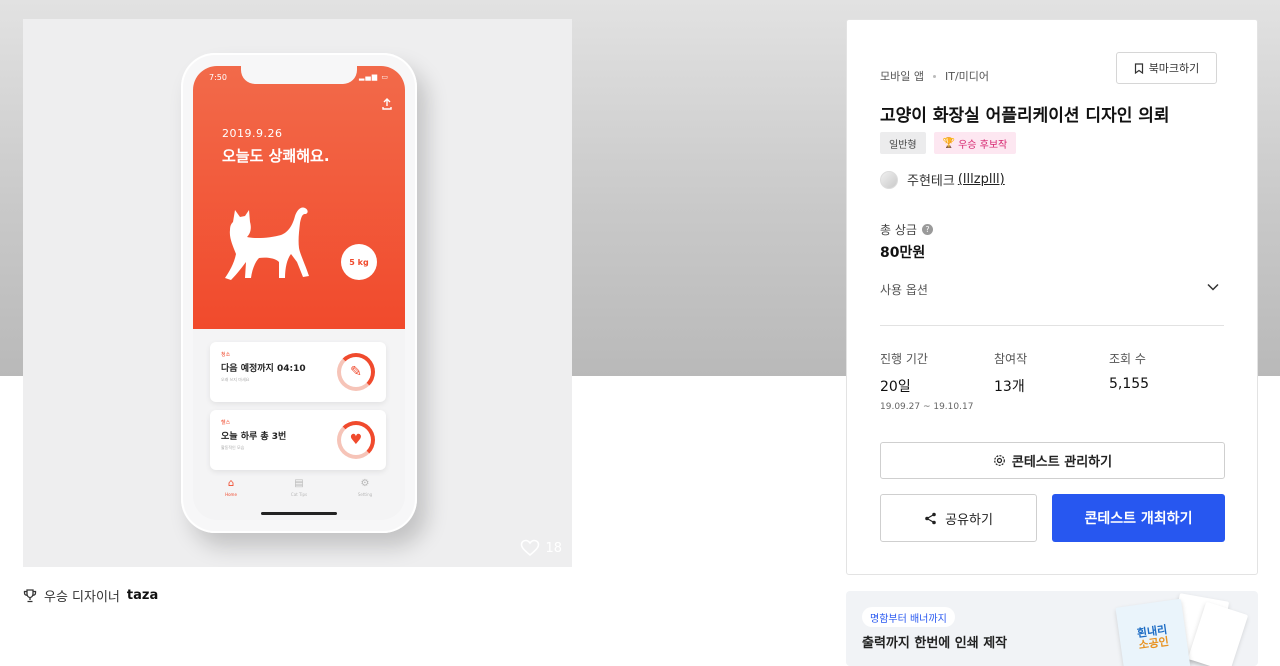 This screenshot has width=1280, height=666. What do you see at coordinates (1174, 68) in the screenshot?
I see `bookmark-label: 북마크하기` at bounding box center [1174, 68].